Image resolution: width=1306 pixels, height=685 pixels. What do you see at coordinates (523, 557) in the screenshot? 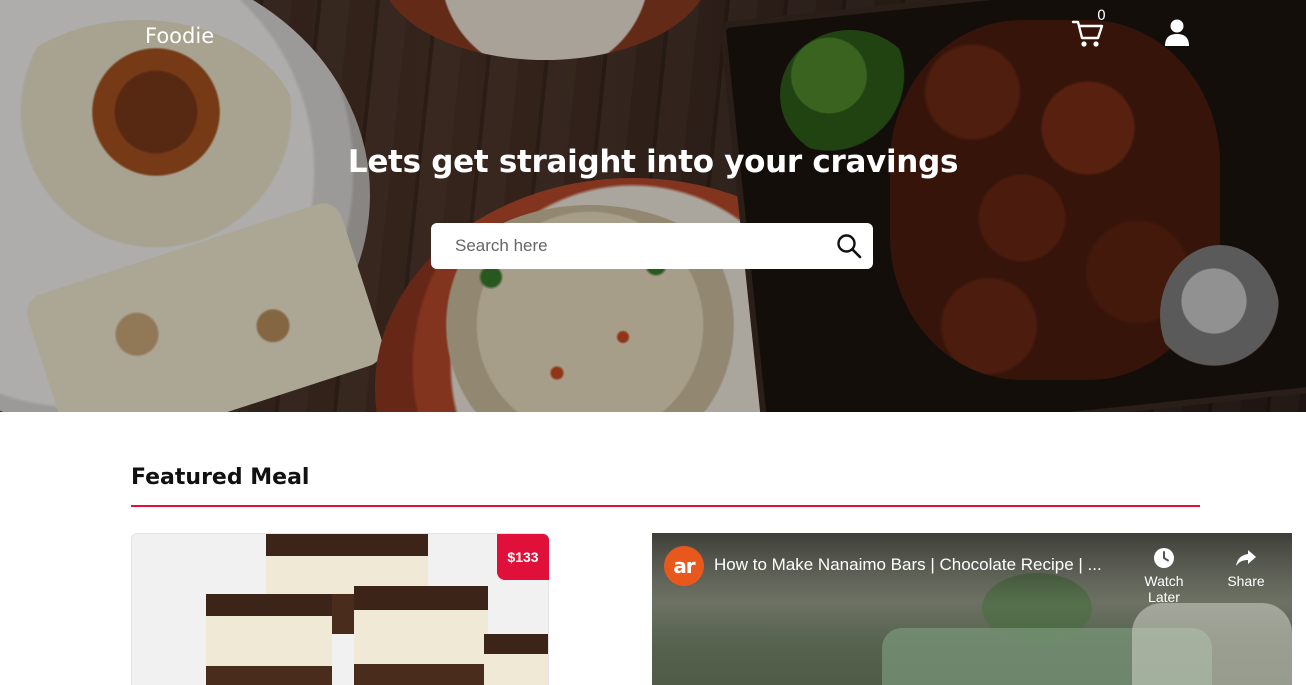
I see `price-badge: $133` at bounding box center [523, 557].